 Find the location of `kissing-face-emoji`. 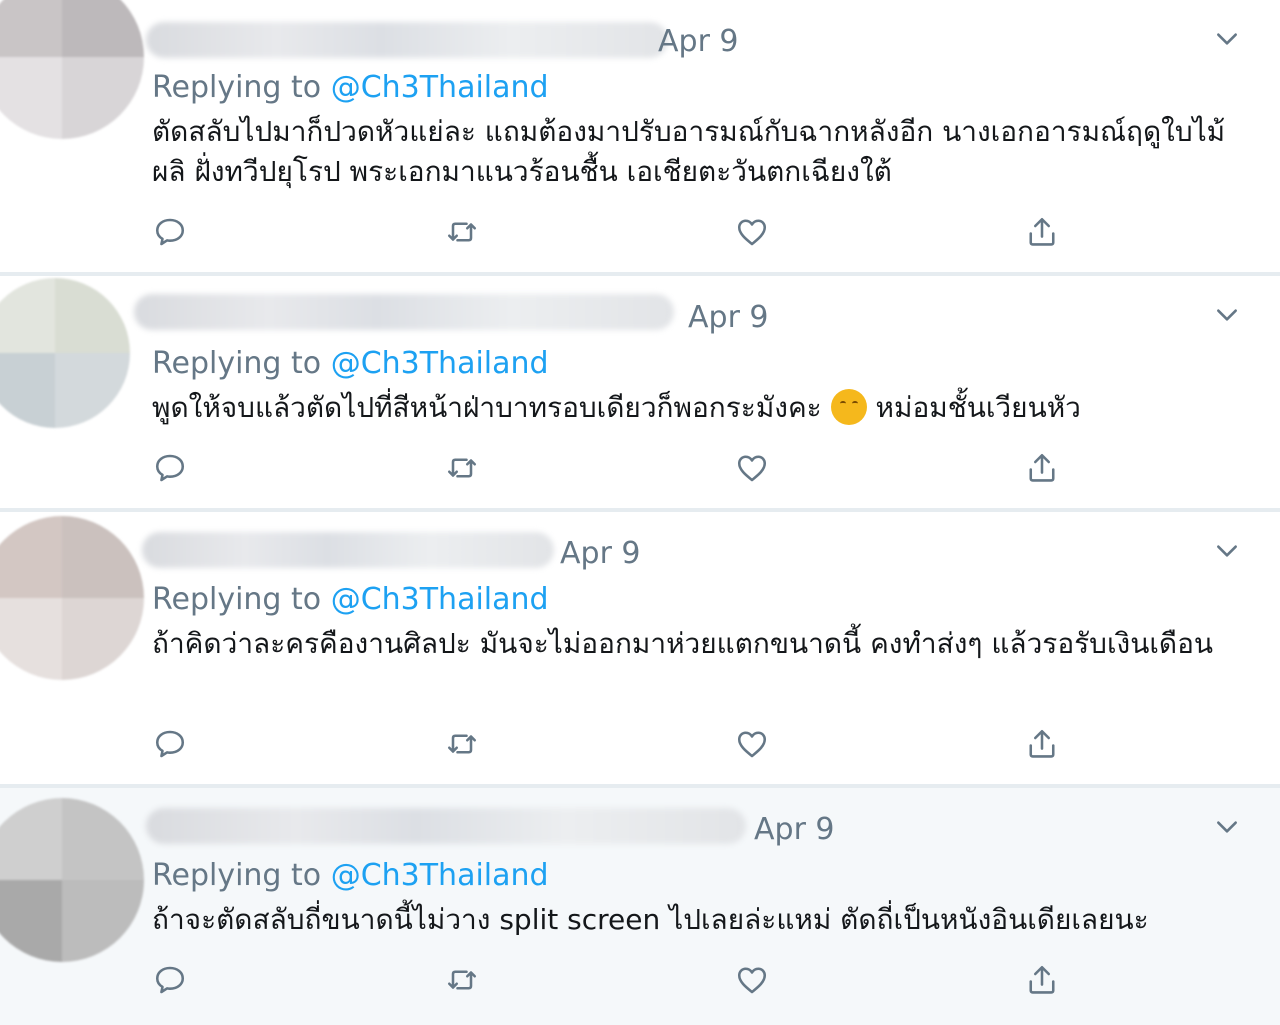

kissing-face-emoji is located at coordinates (848, 407).